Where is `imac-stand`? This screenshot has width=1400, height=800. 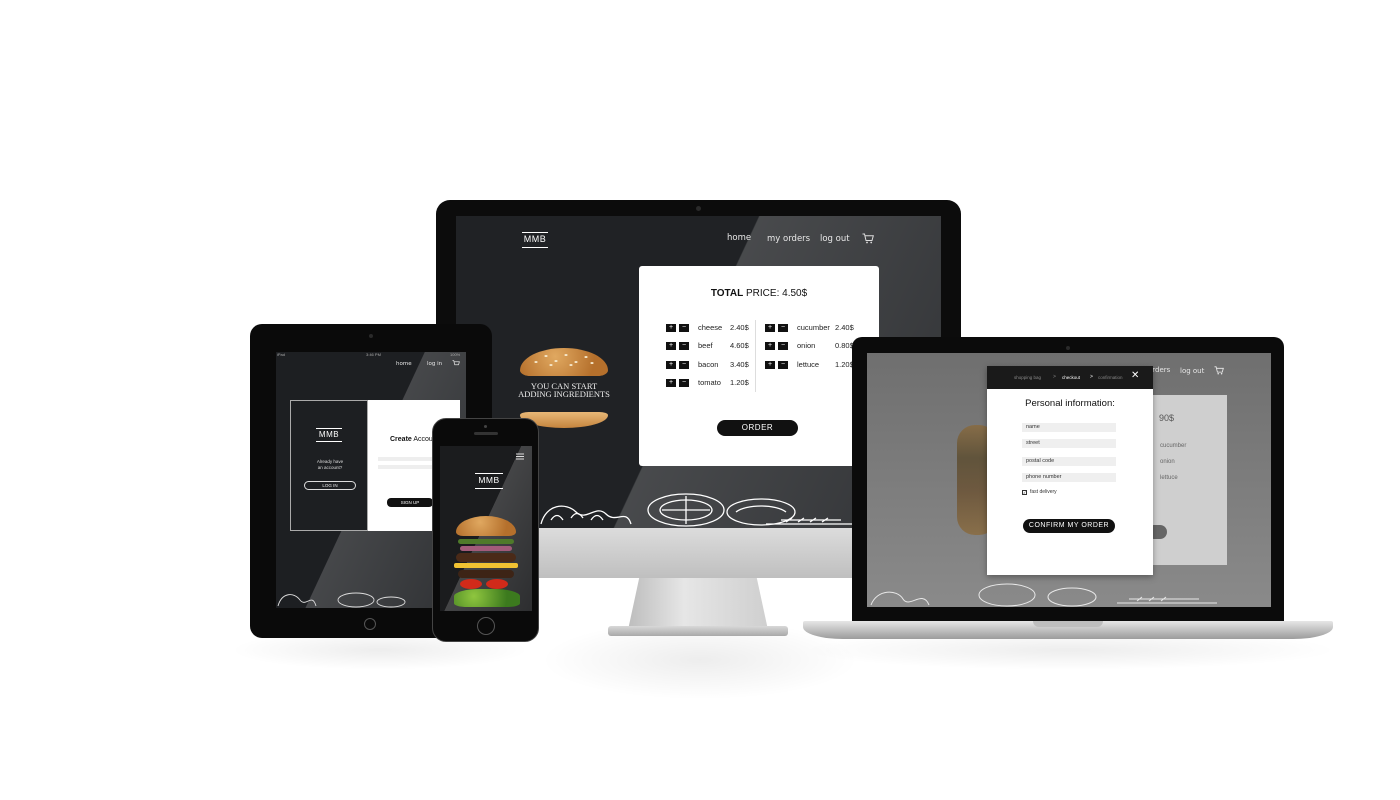
imac-stand is located at coordinates (698, 604).